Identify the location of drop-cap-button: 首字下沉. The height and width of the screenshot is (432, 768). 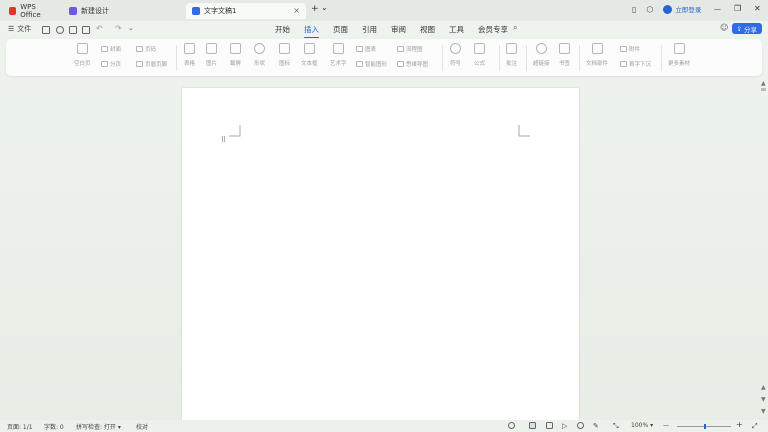
(635, 64).